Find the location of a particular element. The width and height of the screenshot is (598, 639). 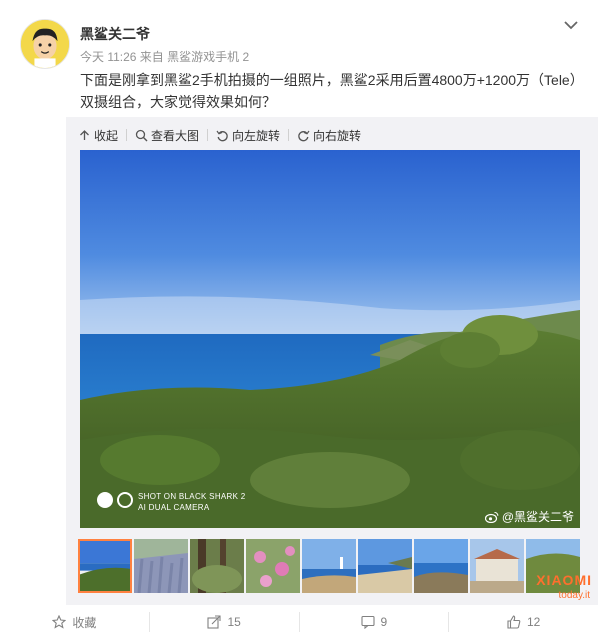

post-meta: 今天 11:26 来自 黑鲨游戏手机 2 is located at coordinates (164, 56).